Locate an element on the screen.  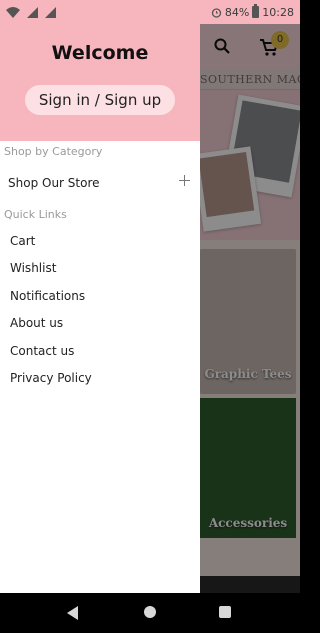
signal-icon is located at coordinates (32, 12).